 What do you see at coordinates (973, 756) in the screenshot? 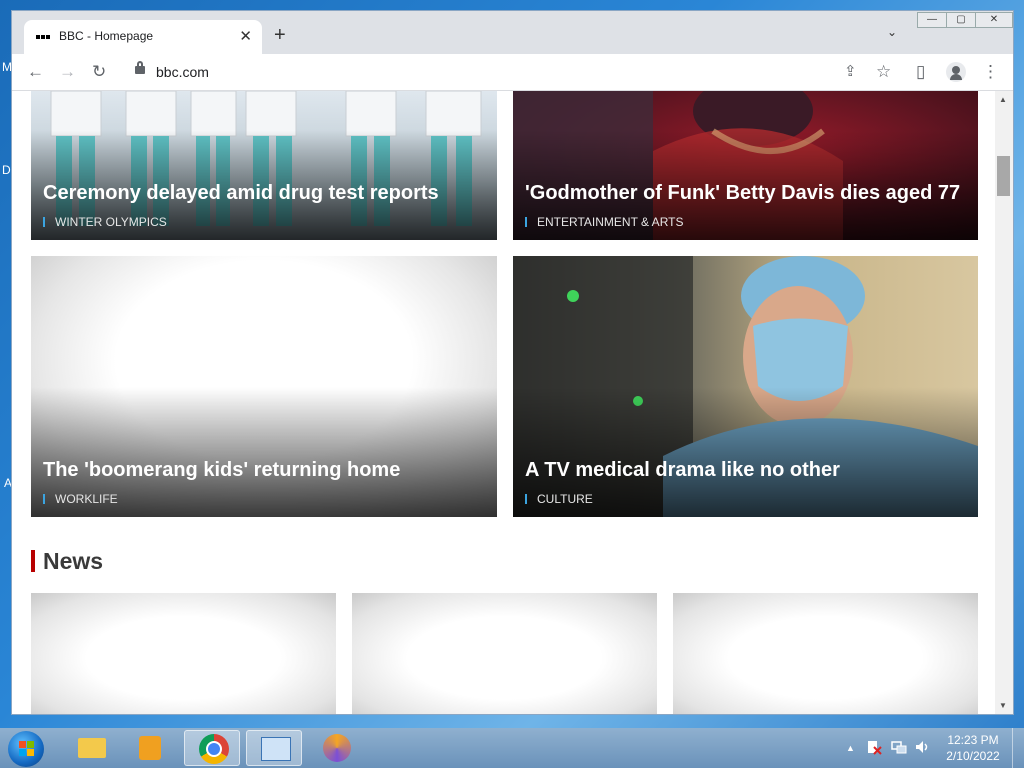
I see `clock-date: 2/10/2022` at bounding box center [973, 756].